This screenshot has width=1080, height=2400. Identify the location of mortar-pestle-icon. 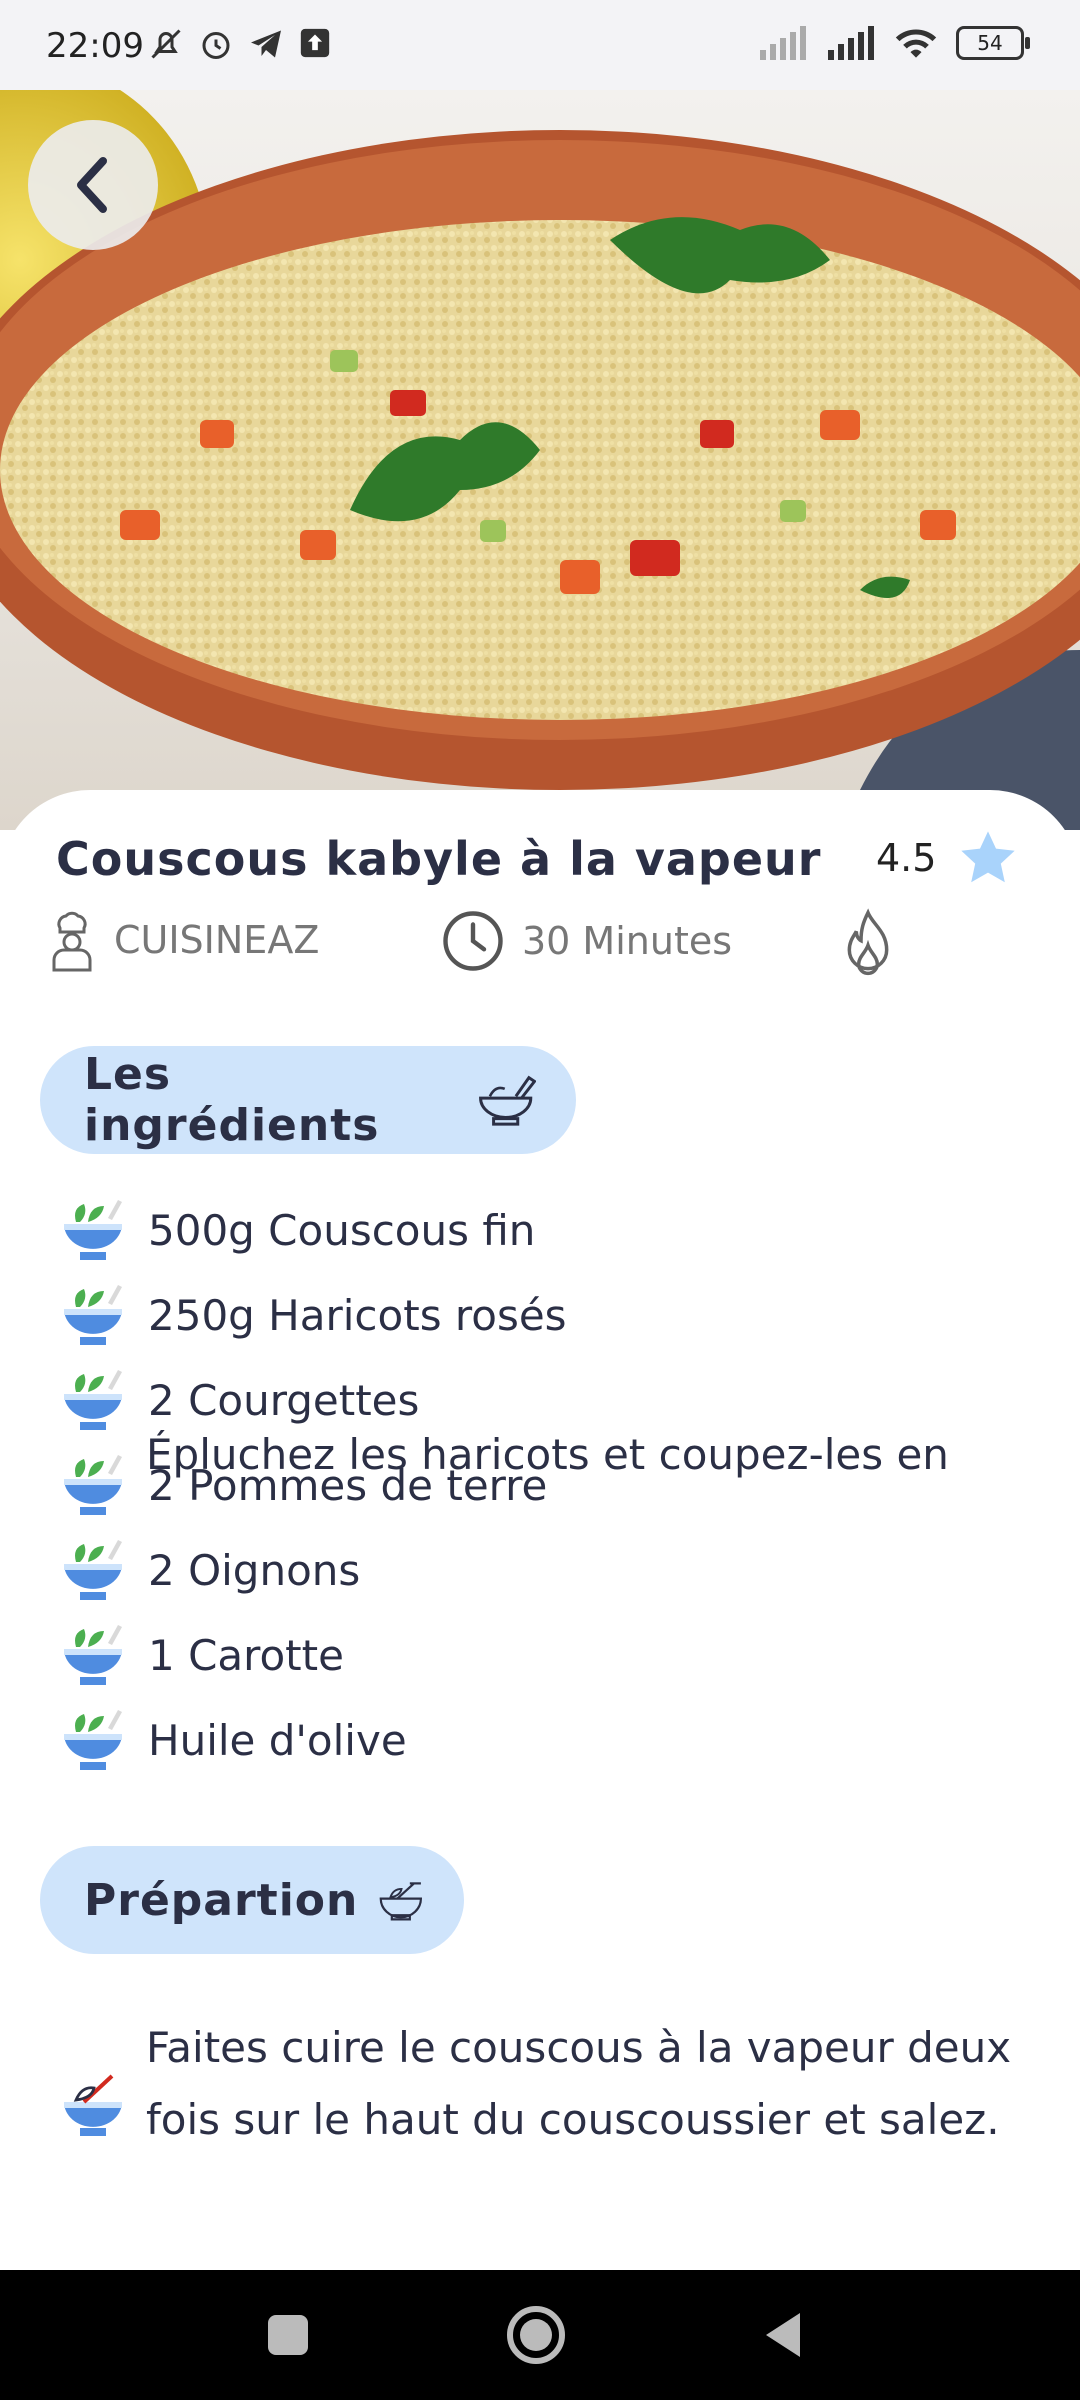
(507, 1100).